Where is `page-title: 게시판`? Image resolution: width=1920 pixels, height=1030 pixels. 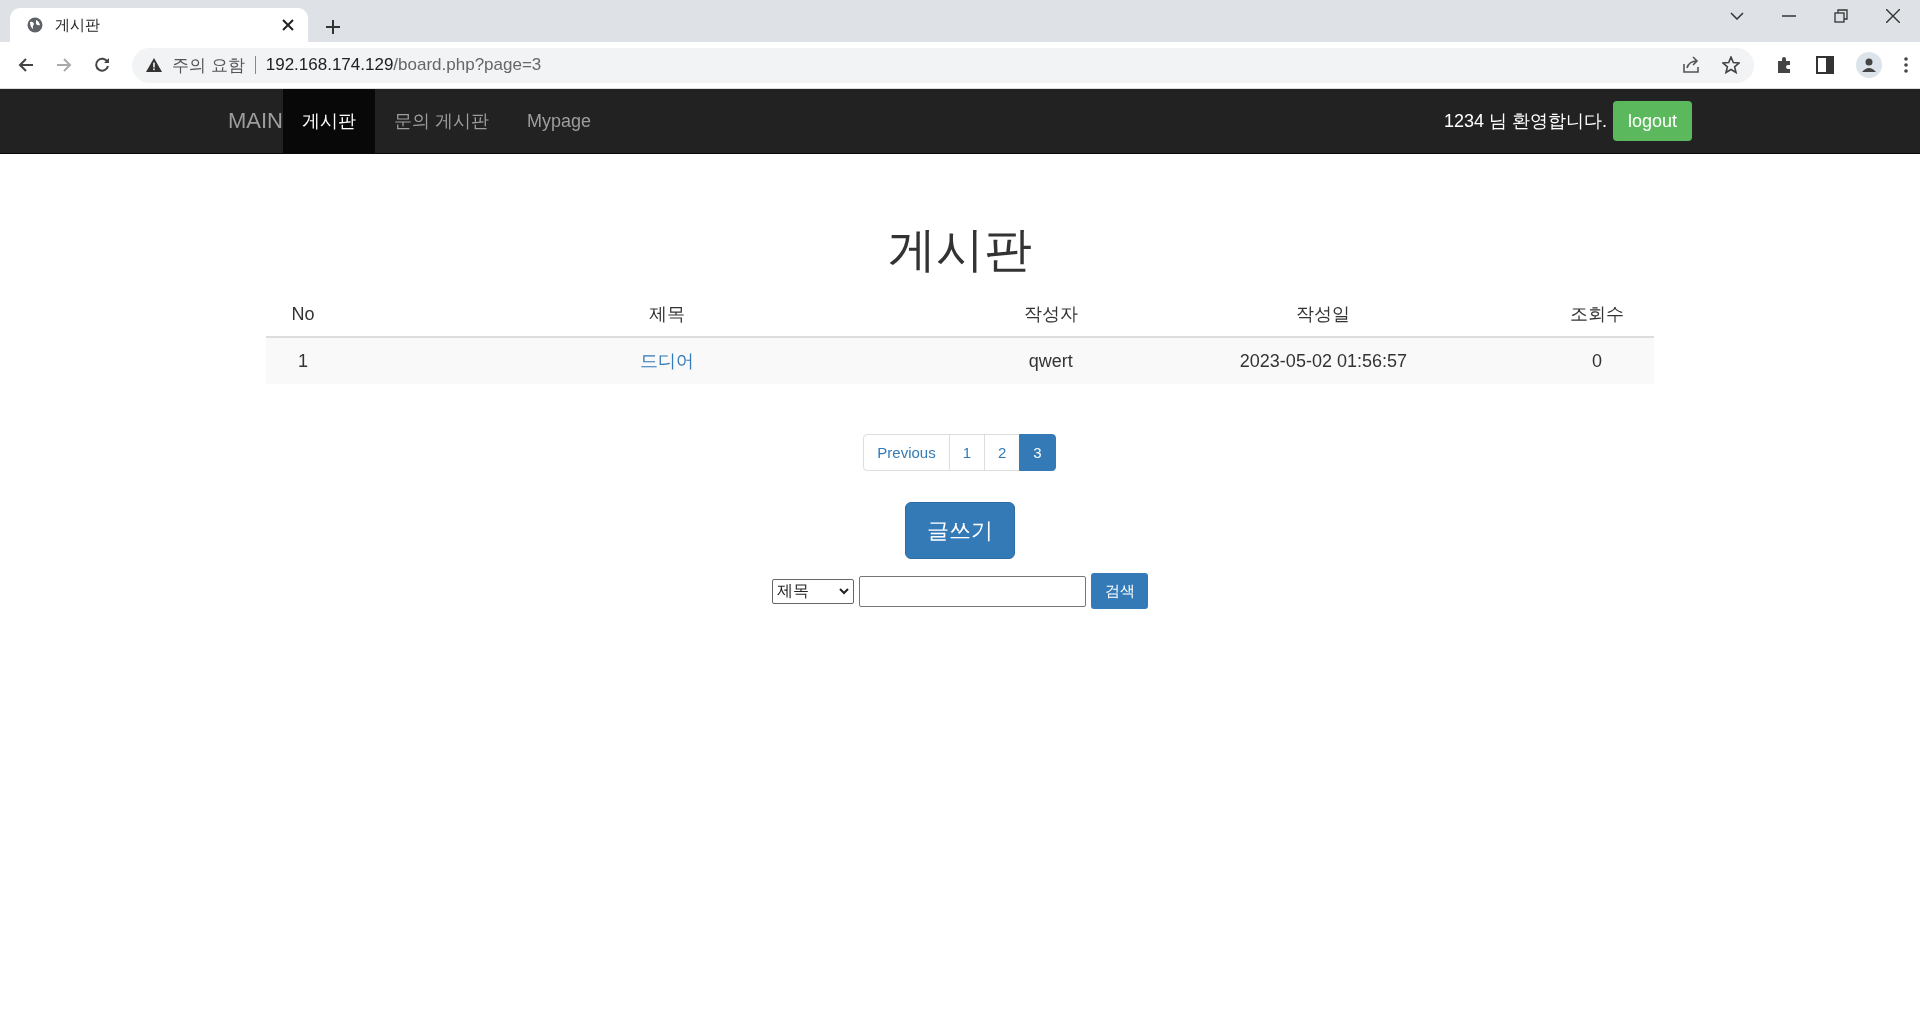
page-title: 게시판 is located at coordinates (960, 250).